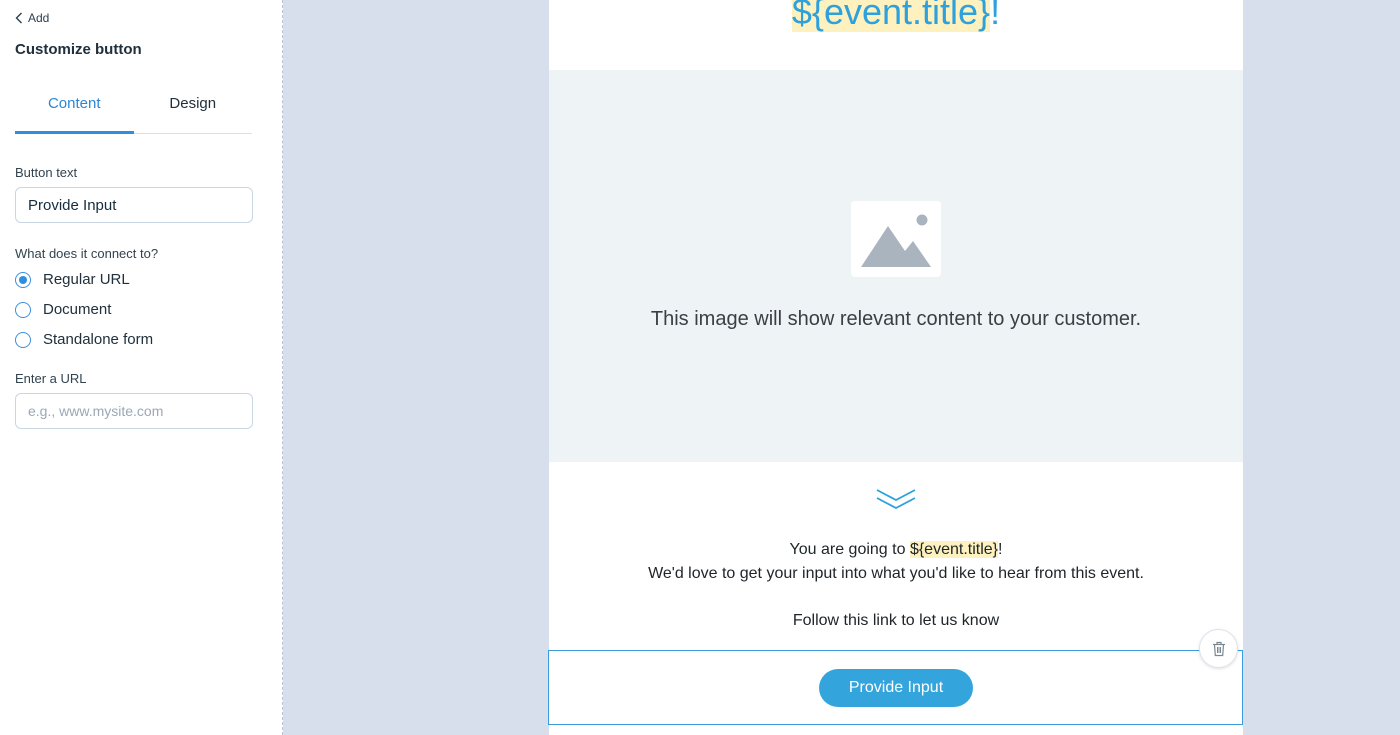 Image resolution: width=1400 pixels, height=735 pixels. I want to click on message-line-1: You are going to ${event.title}!, so click(896, 550).